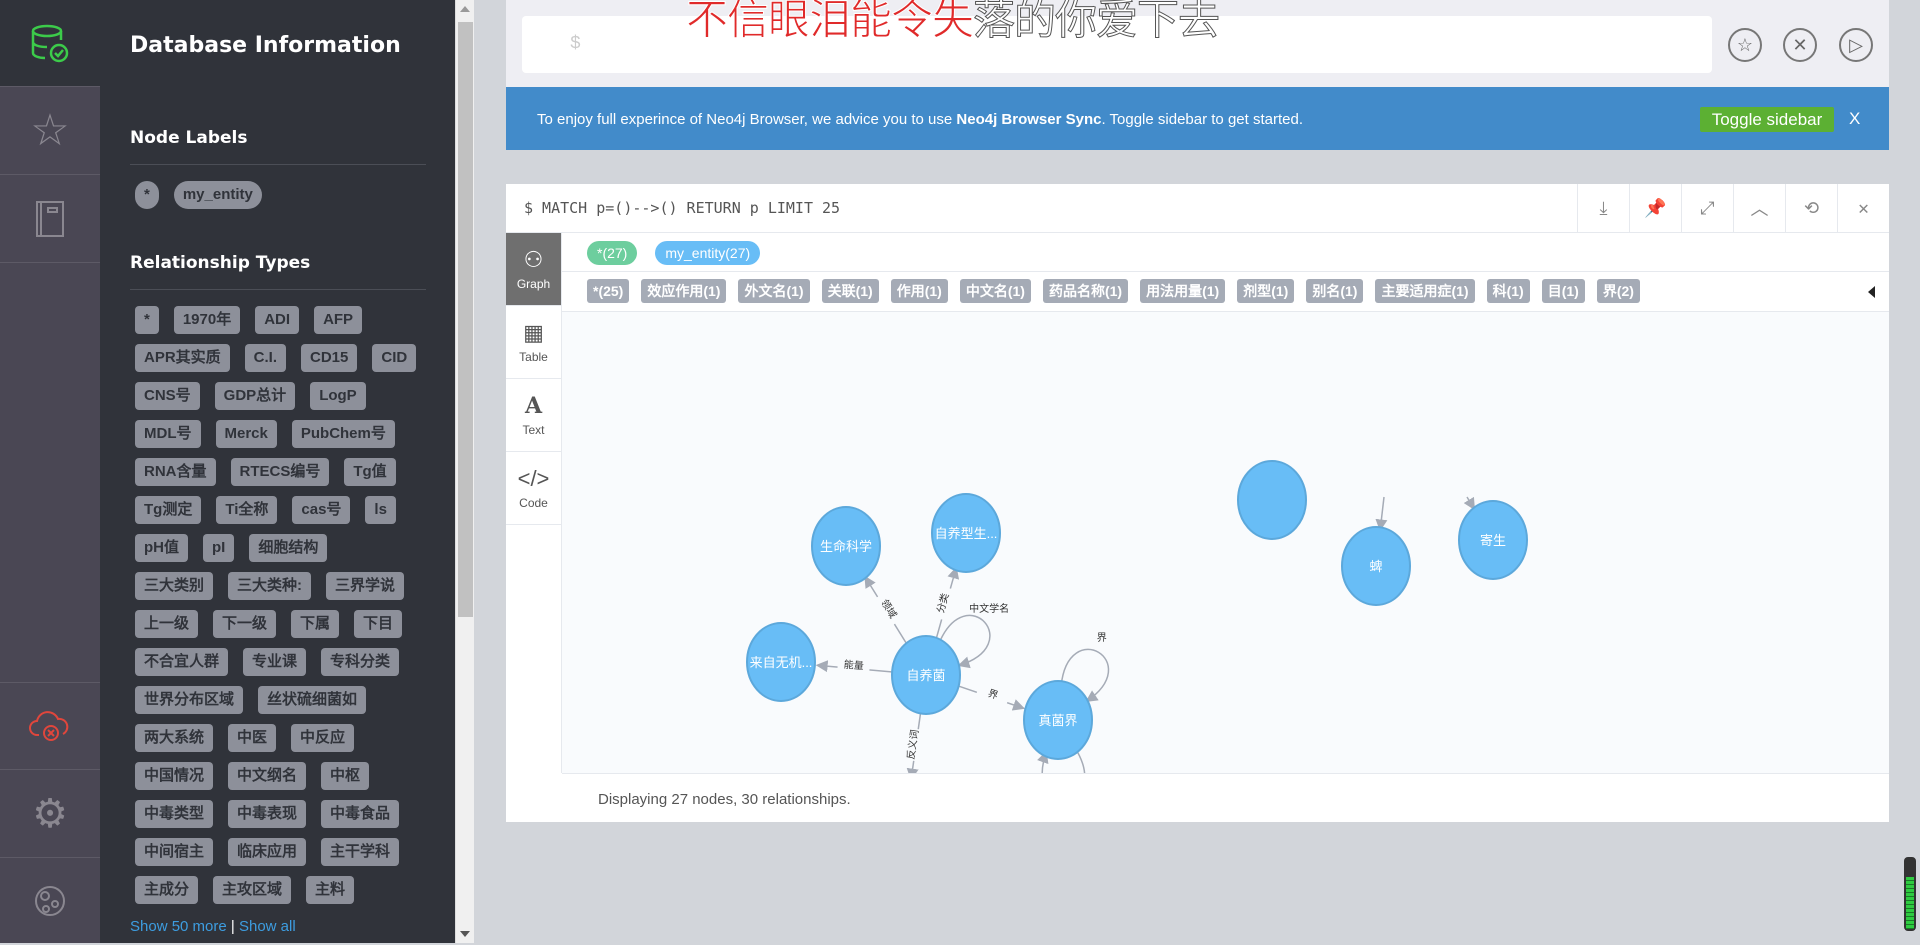  What do you see at coordinates (1745, 45) in the screenshot?
I see `favorite-query-button: ☆` at bounding box center [1745, 45].